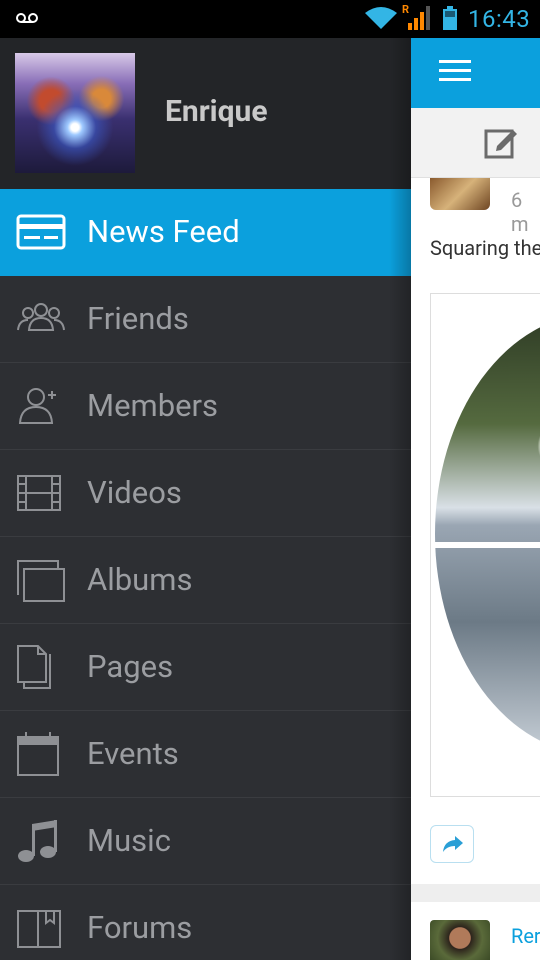 The width and height of the screenshot is (540, 960). I want to click on calendar-icon, so click(38, 754).